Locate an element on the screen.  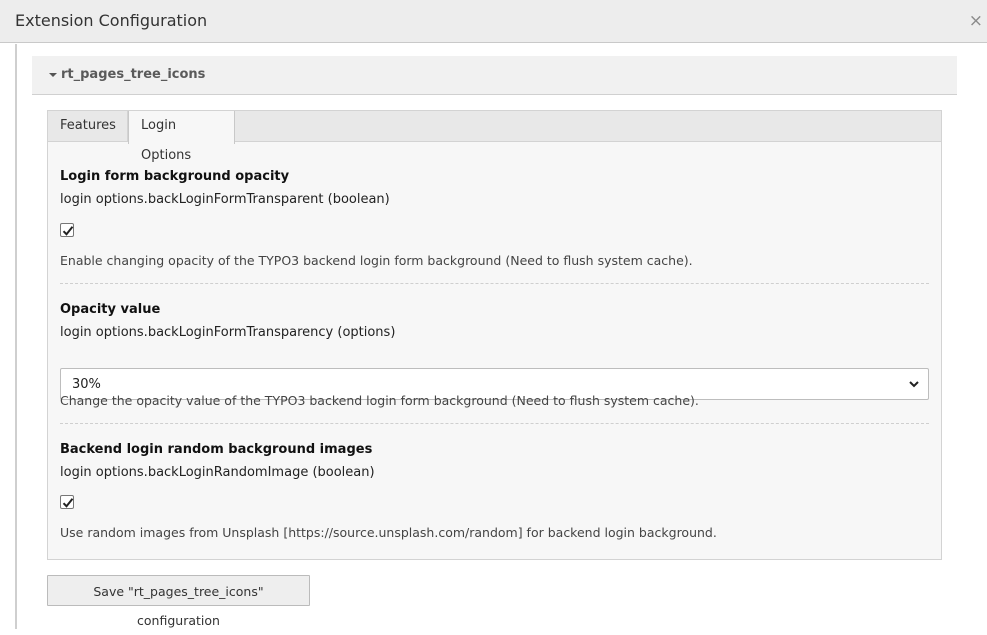
extension-panel-header: rt_pages_tree_icons is located at coordinates (494, 75).